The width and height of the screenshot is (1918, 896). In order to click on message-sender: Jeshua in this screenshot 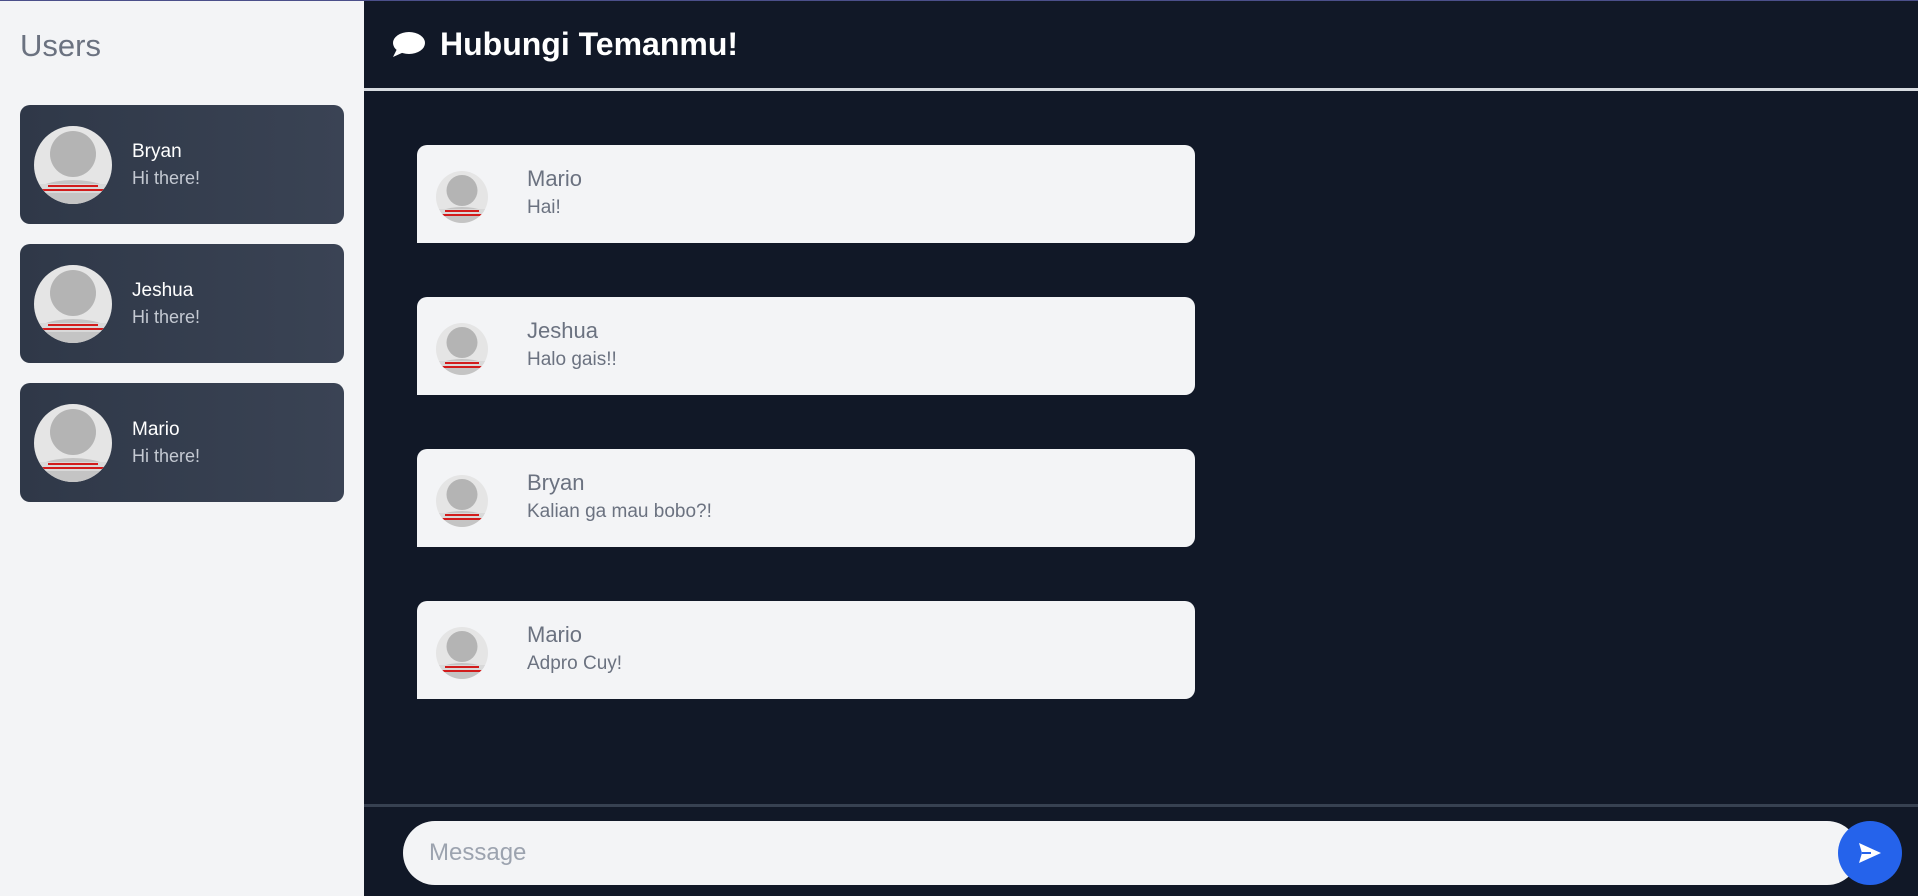, I will do `click(562, 330)`.